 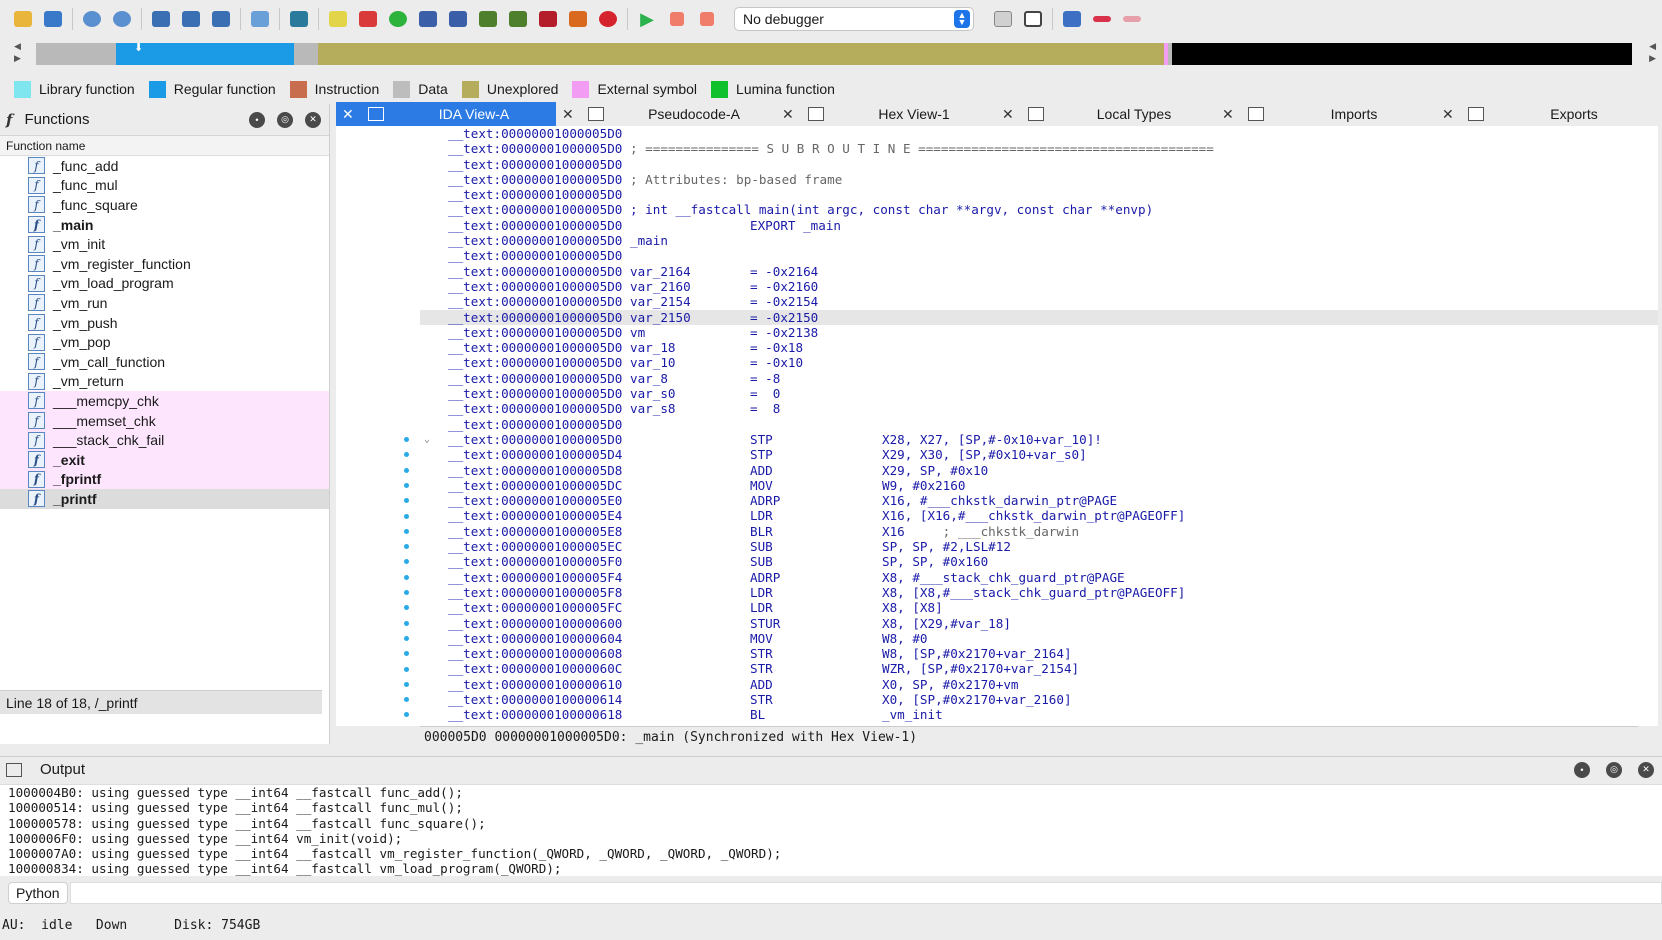 I want to click on tab-hex-view-1: ✕ Hex View-1, so click(x=886, y=114).